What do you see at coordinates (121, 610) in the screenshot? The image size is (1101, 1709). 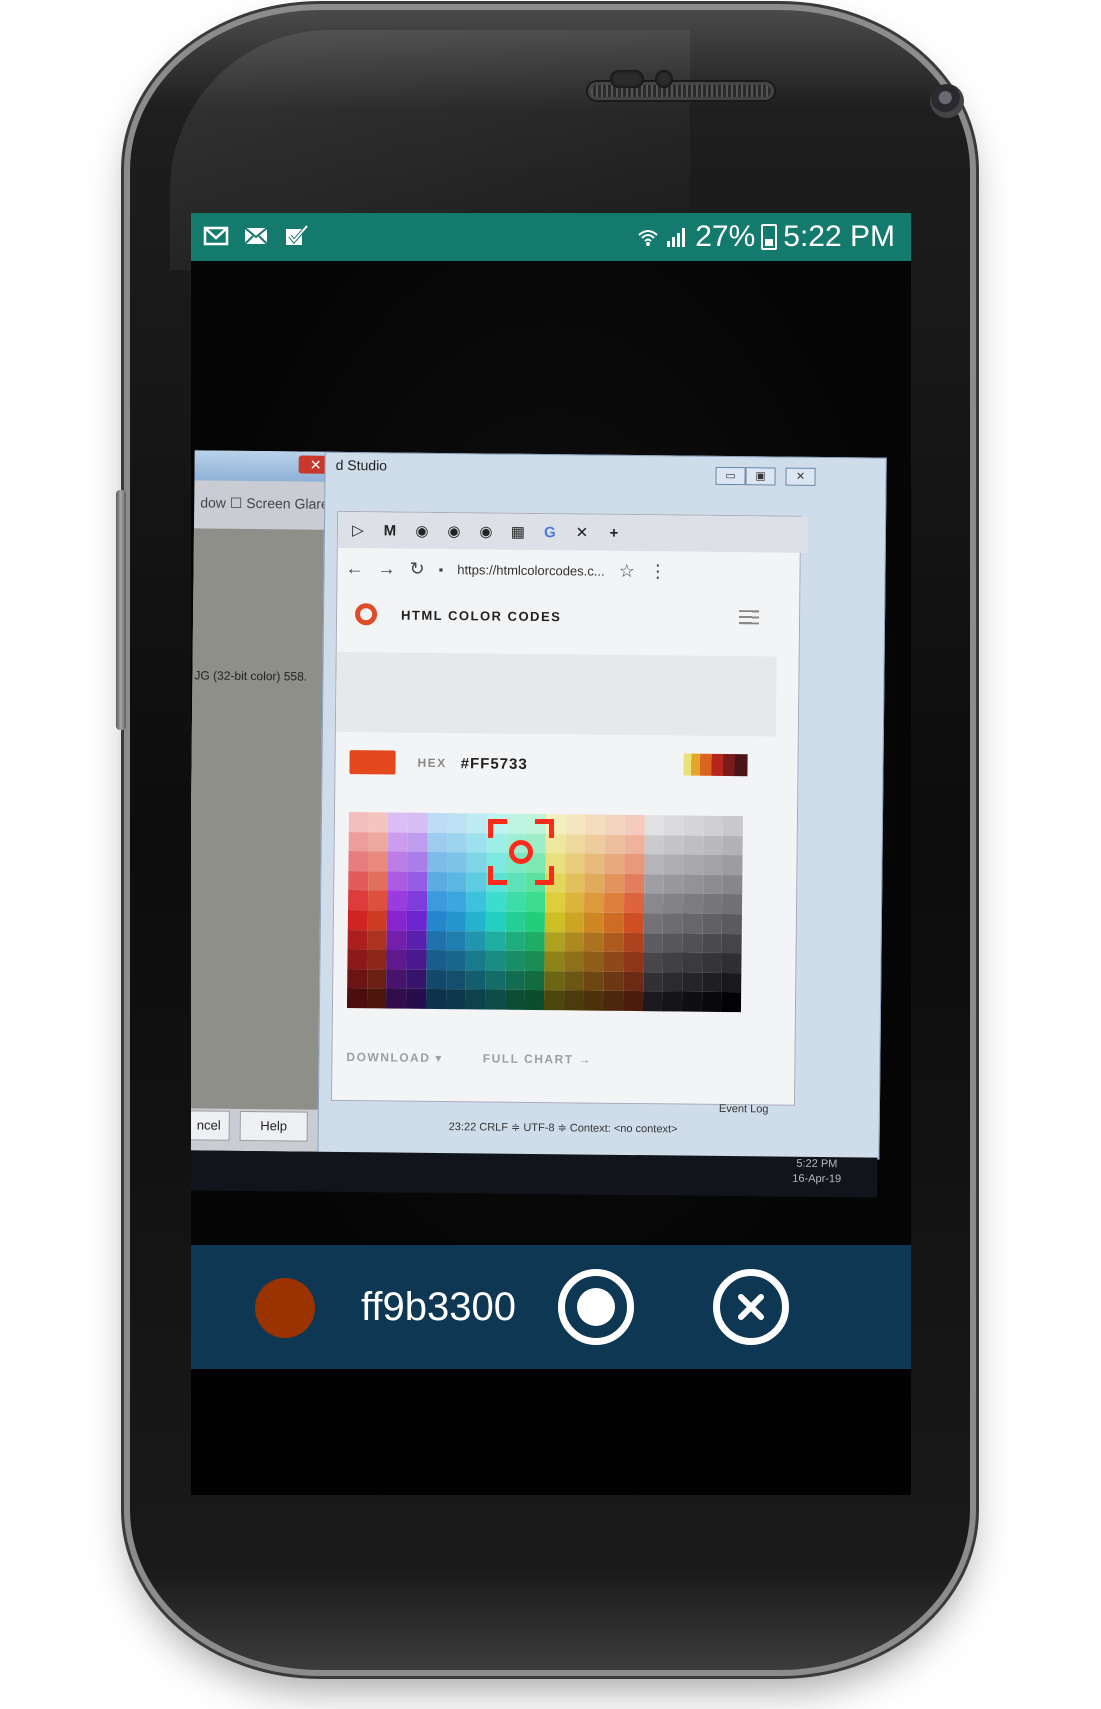 I see `volume-button` at bounding box center [121, 610].